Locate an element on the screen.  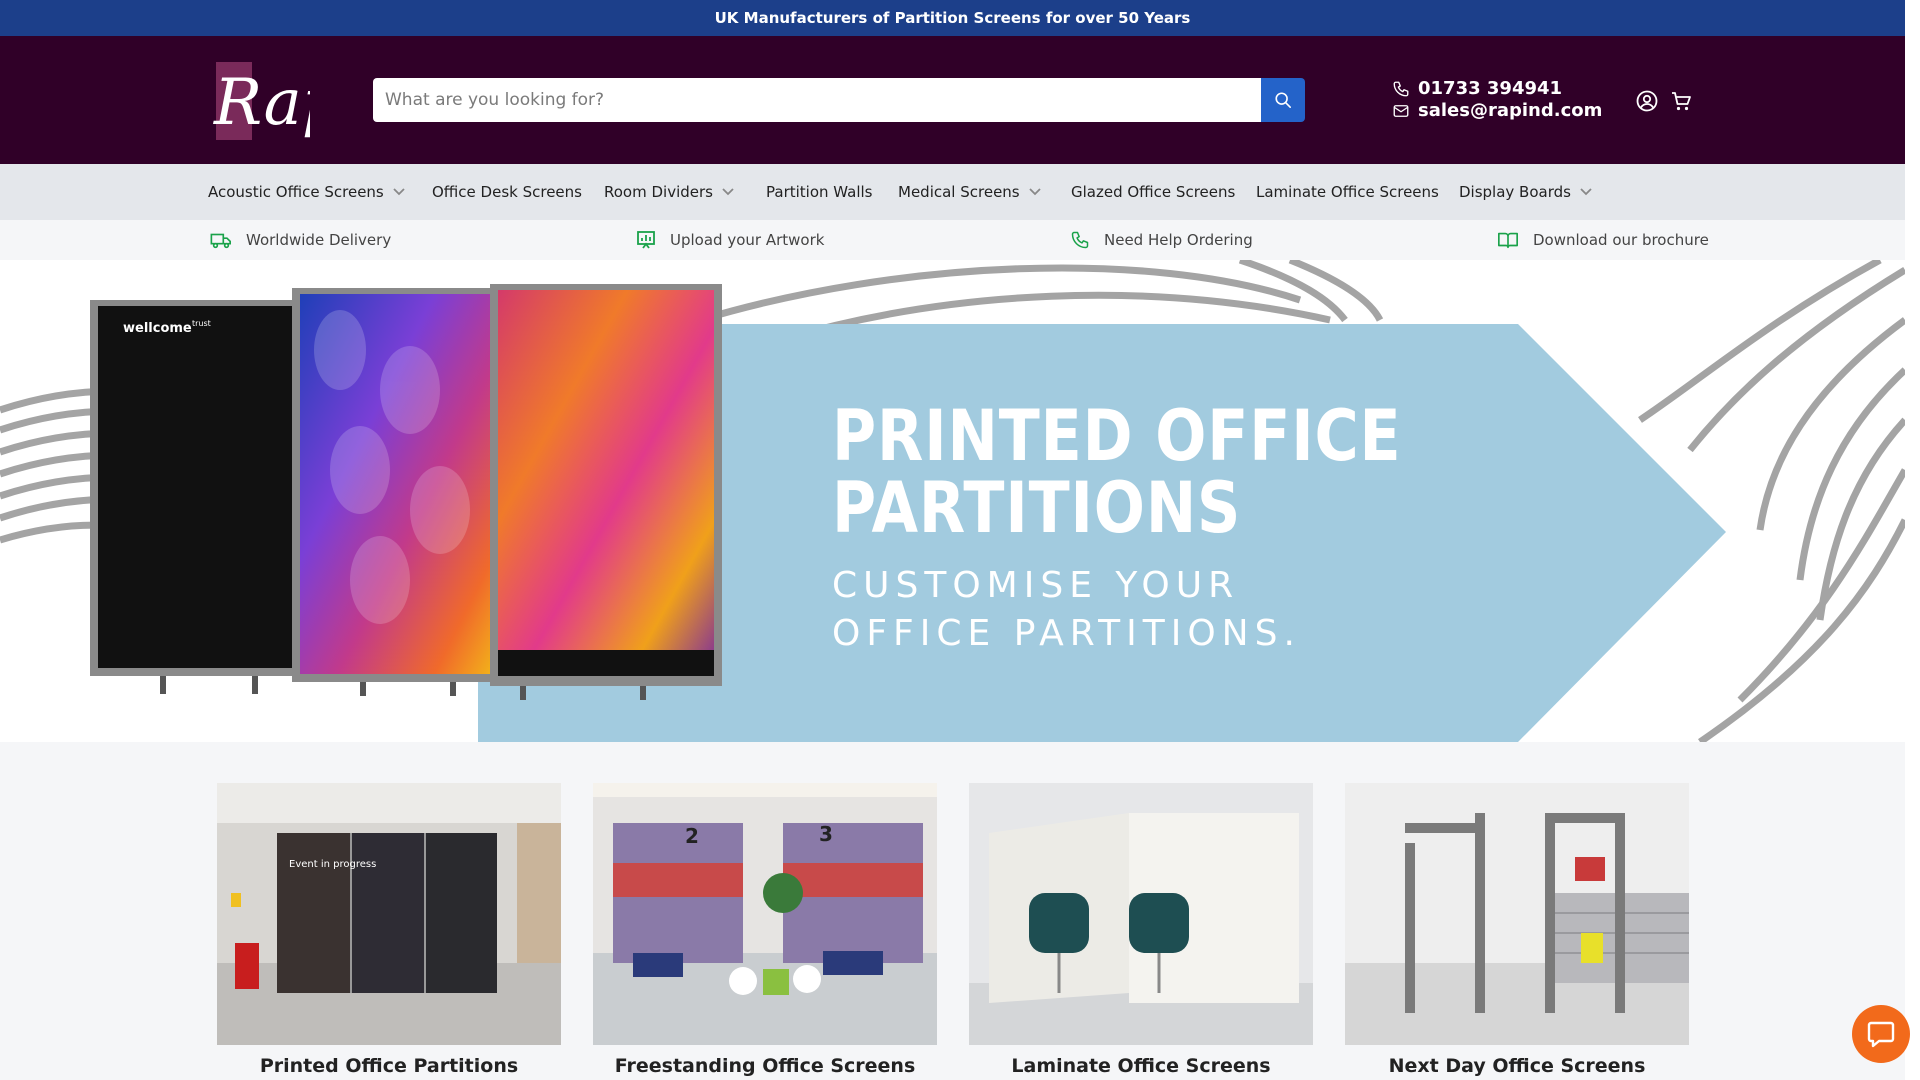
artwork-icon is located at coordinates (646, 240).